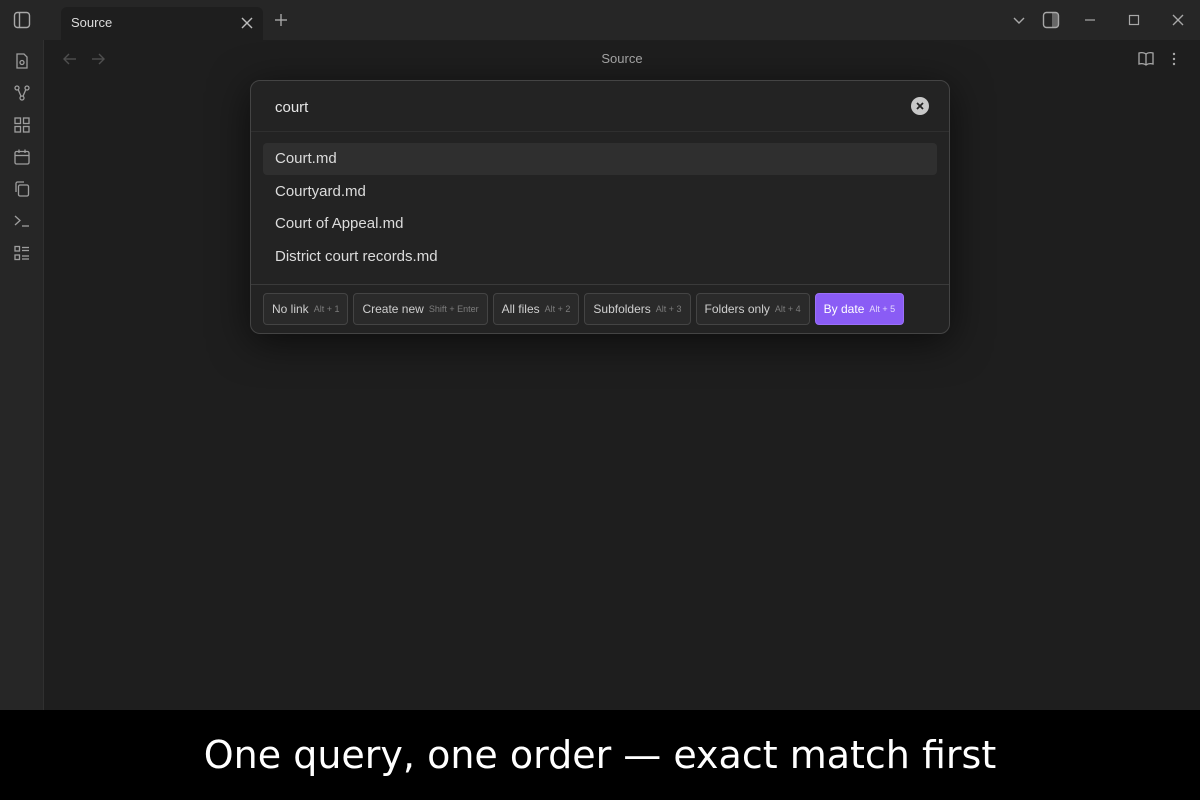 The image size is (1200, 800). What do you see at coordinates (1146, 59) in the screenshot?
I see `reading-view-icon` at bounding box center [1146, 59].